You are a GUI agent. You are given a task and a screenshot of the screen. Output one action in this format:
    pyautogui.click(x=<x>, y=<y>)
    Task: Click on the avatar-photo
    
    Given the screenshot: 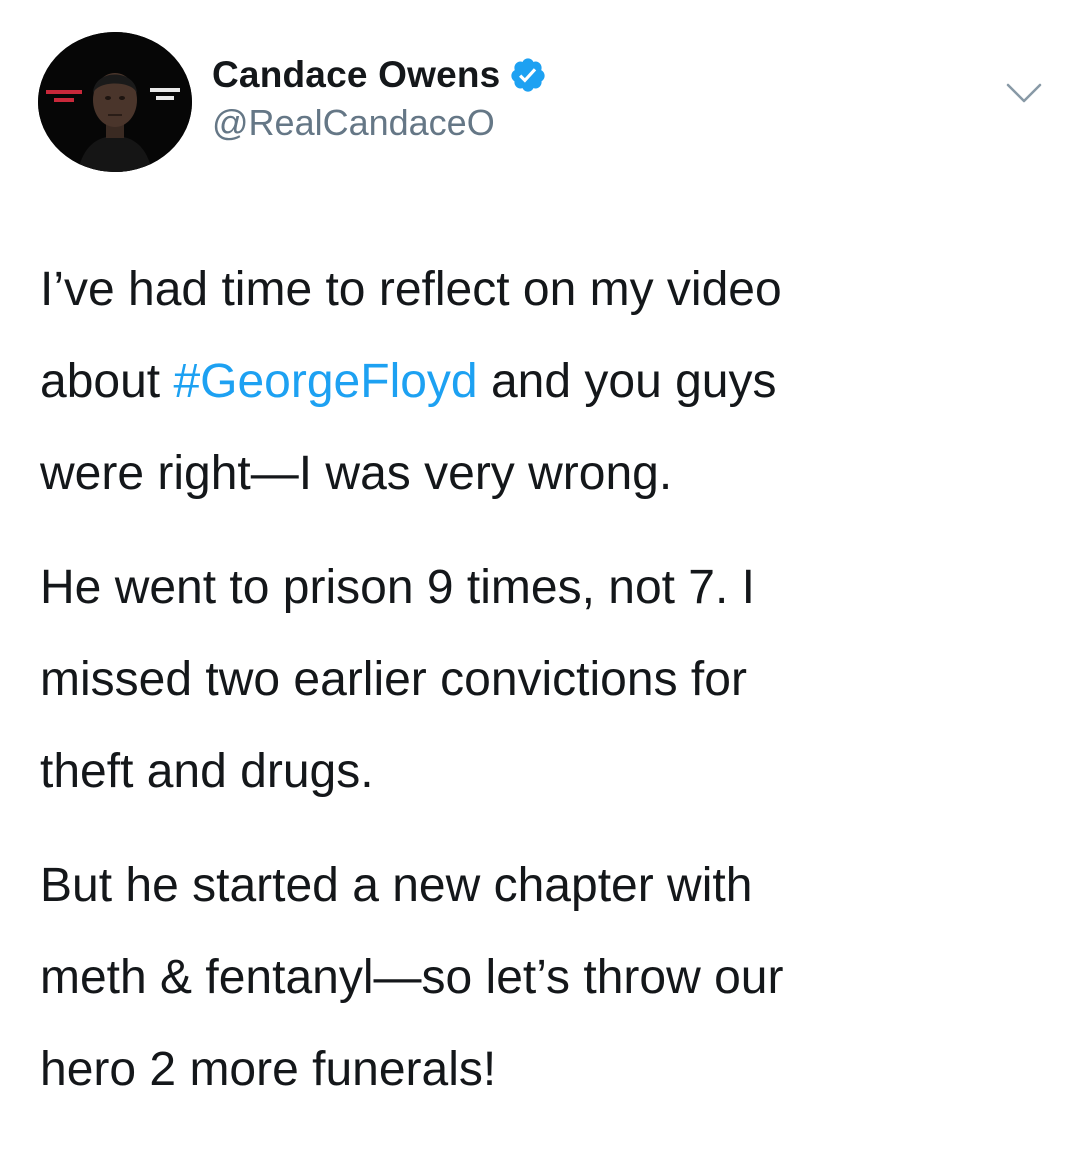 What is the action you would take?
    pyautogui.click(x=115, y=102)
    